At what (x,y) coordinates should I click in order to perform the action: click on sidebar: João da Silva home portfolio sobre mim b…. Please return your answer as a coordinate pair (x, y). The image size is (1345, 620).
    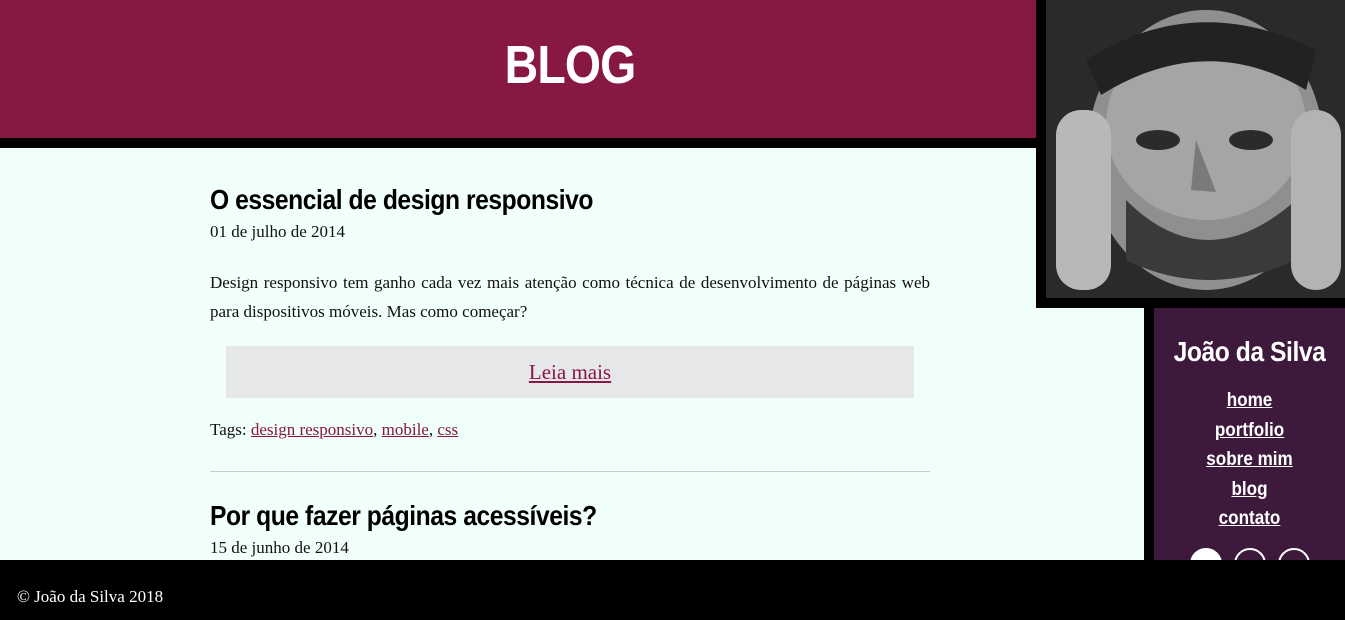
    Looking at the image, I should click on (1249, 444).